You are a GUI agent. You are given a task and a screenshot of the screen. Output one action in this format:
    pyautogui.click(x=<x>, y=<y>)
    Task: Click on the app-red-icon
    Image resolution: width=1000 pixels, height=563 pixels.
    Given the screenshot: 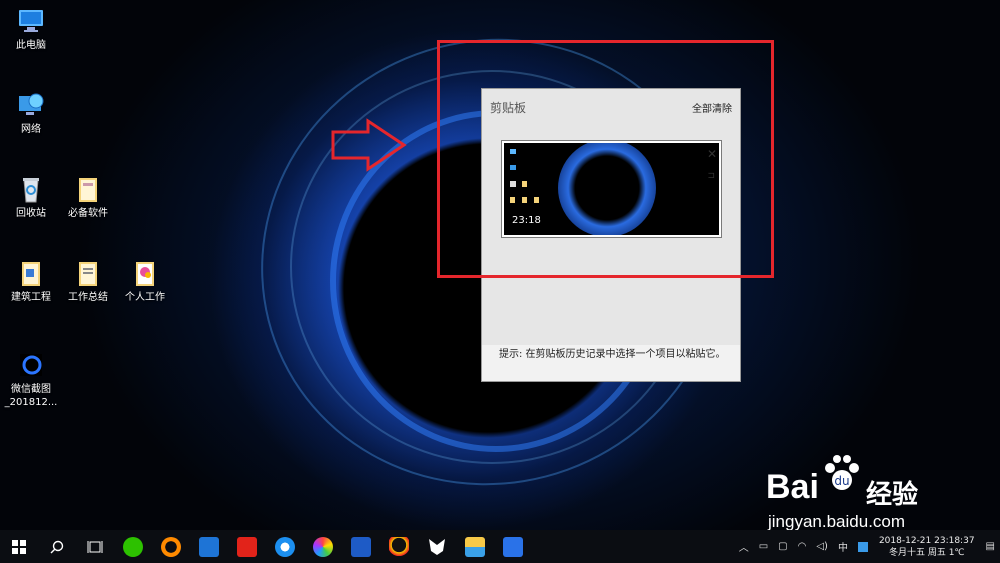 What is the action you would take?
    pyautogui.click(x=247, y=546)
    